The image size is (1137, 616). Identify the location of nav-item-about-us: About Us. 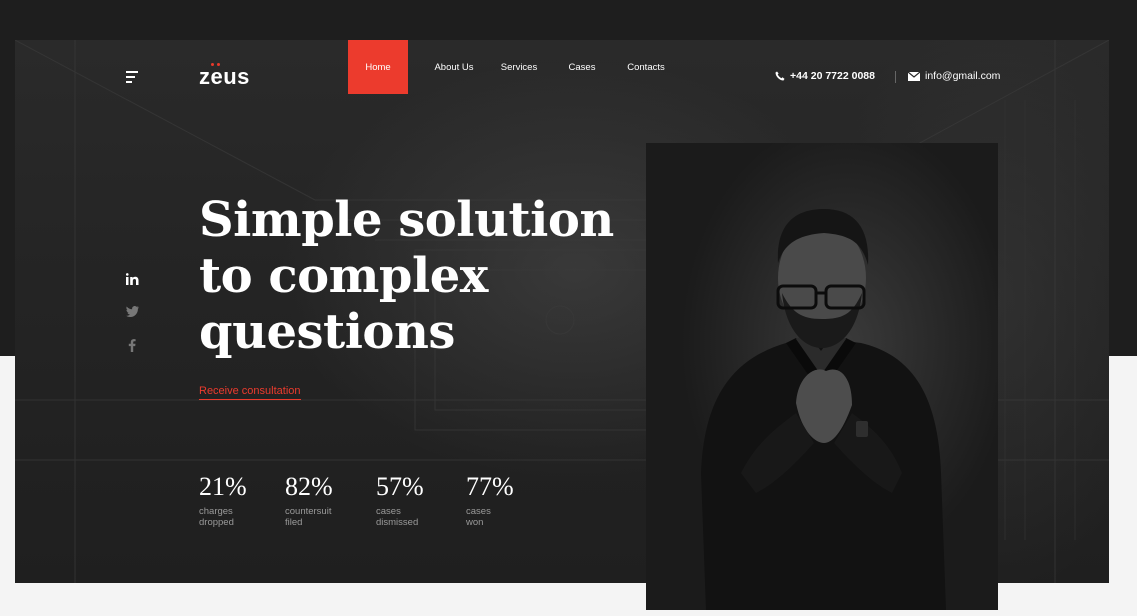
(454, 67).